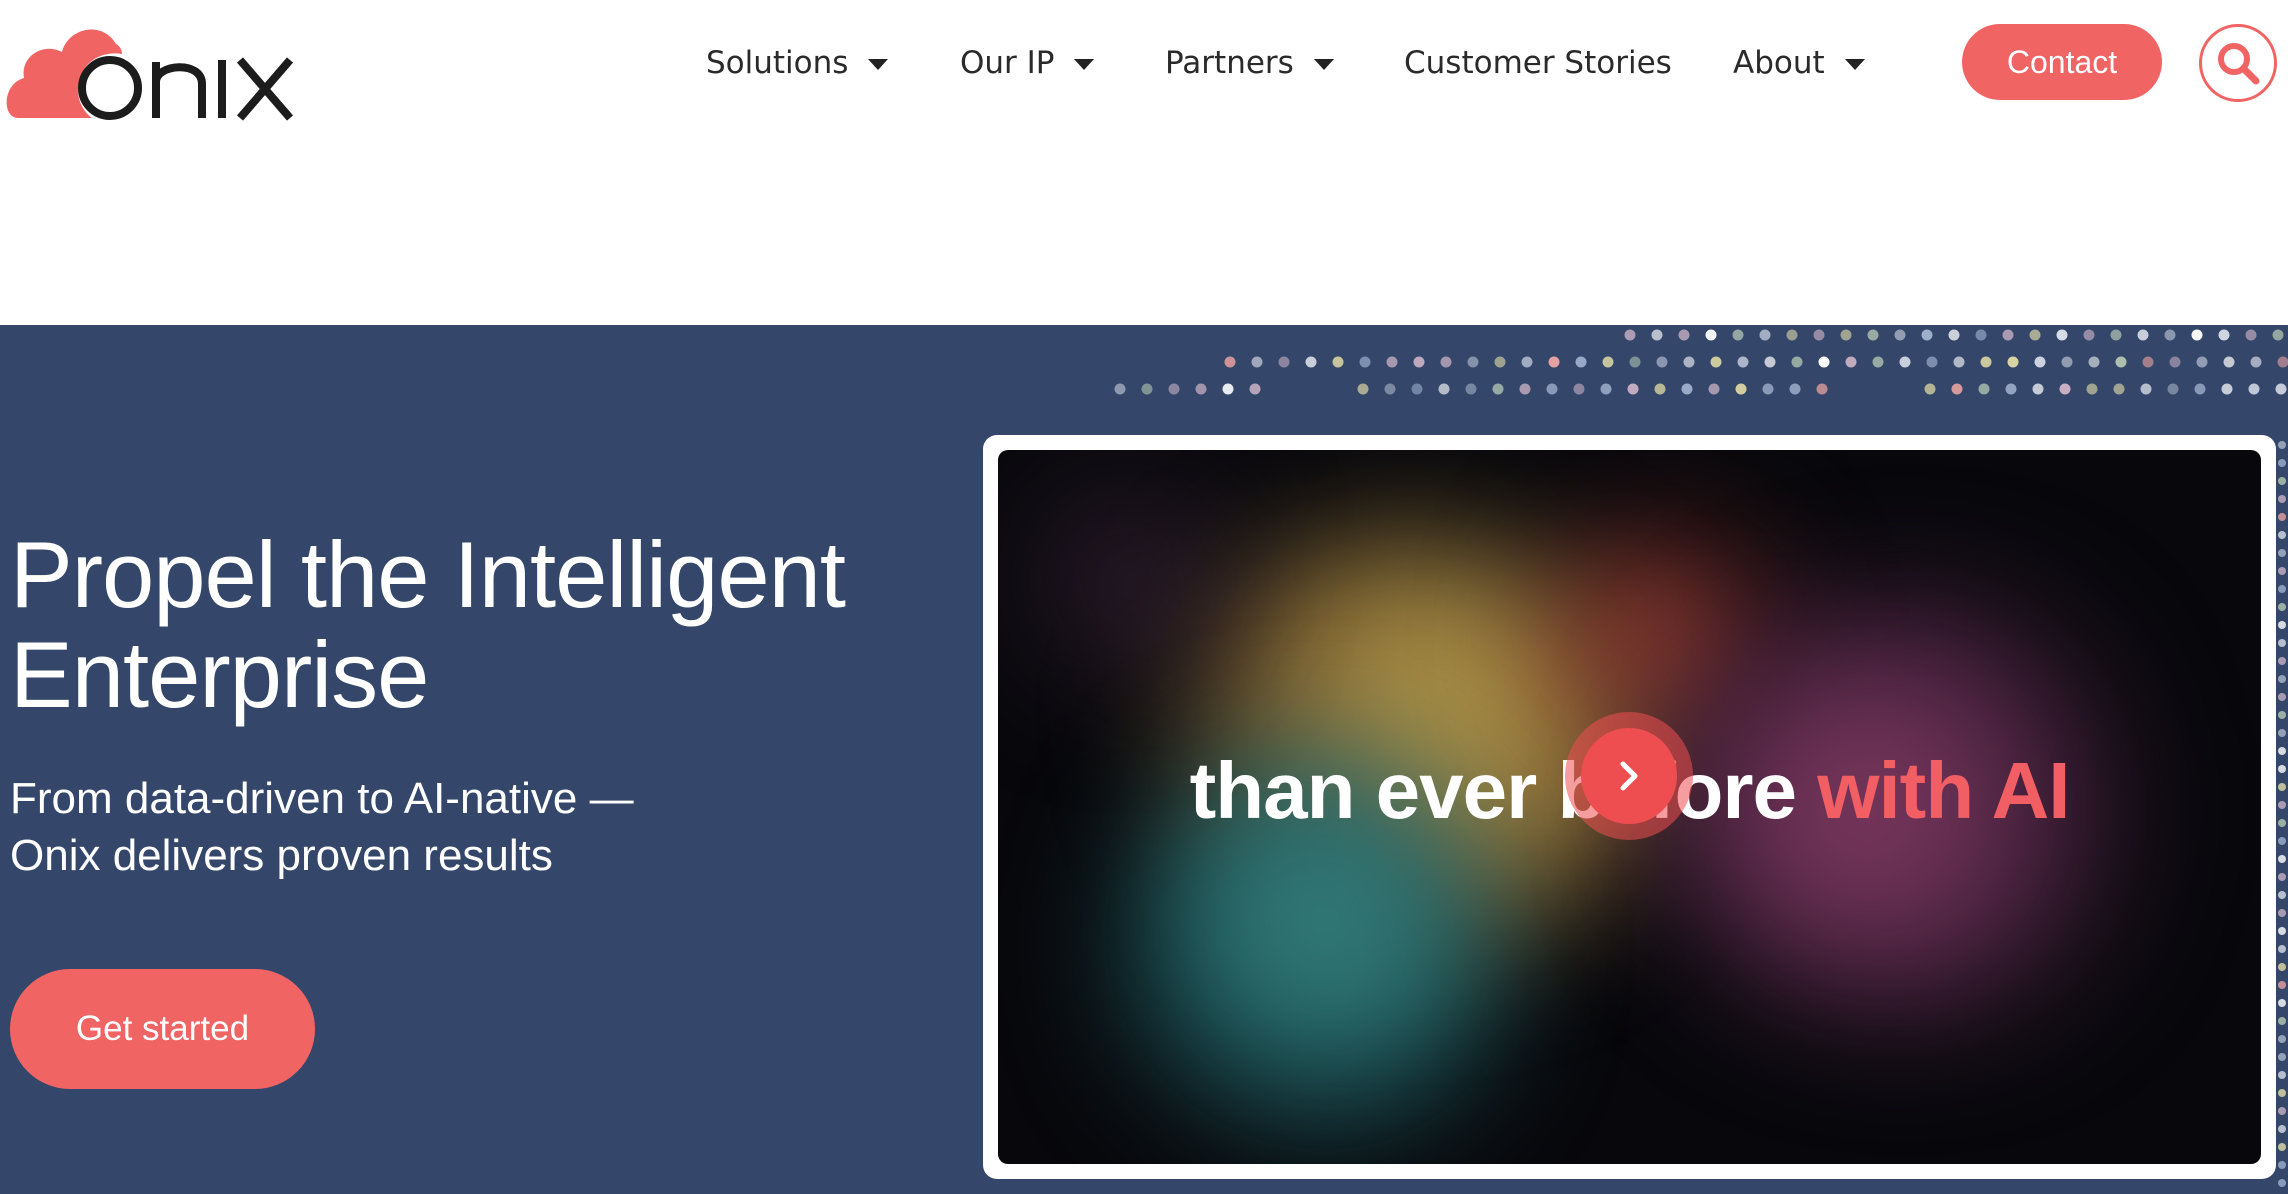 The image size is (2288, 1194). What do you see at coordinates (1779, 63) in the screenshot?
I see `nav-label: About` at bounding box center [1779, 63].